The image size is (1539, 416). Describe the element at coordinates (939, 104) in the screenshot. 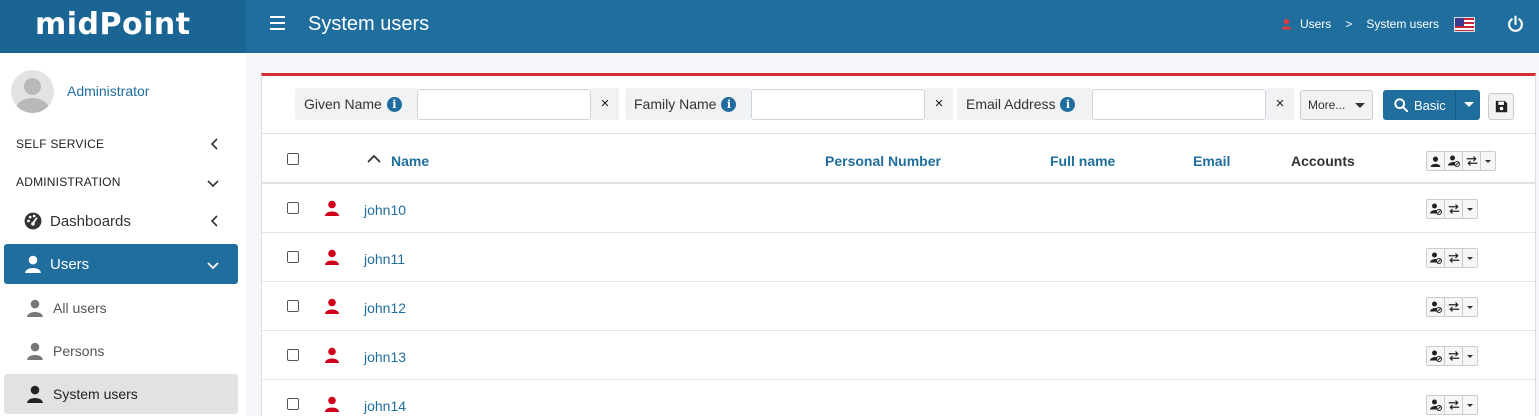

I see `clear-family-name-button: ×` at that location.